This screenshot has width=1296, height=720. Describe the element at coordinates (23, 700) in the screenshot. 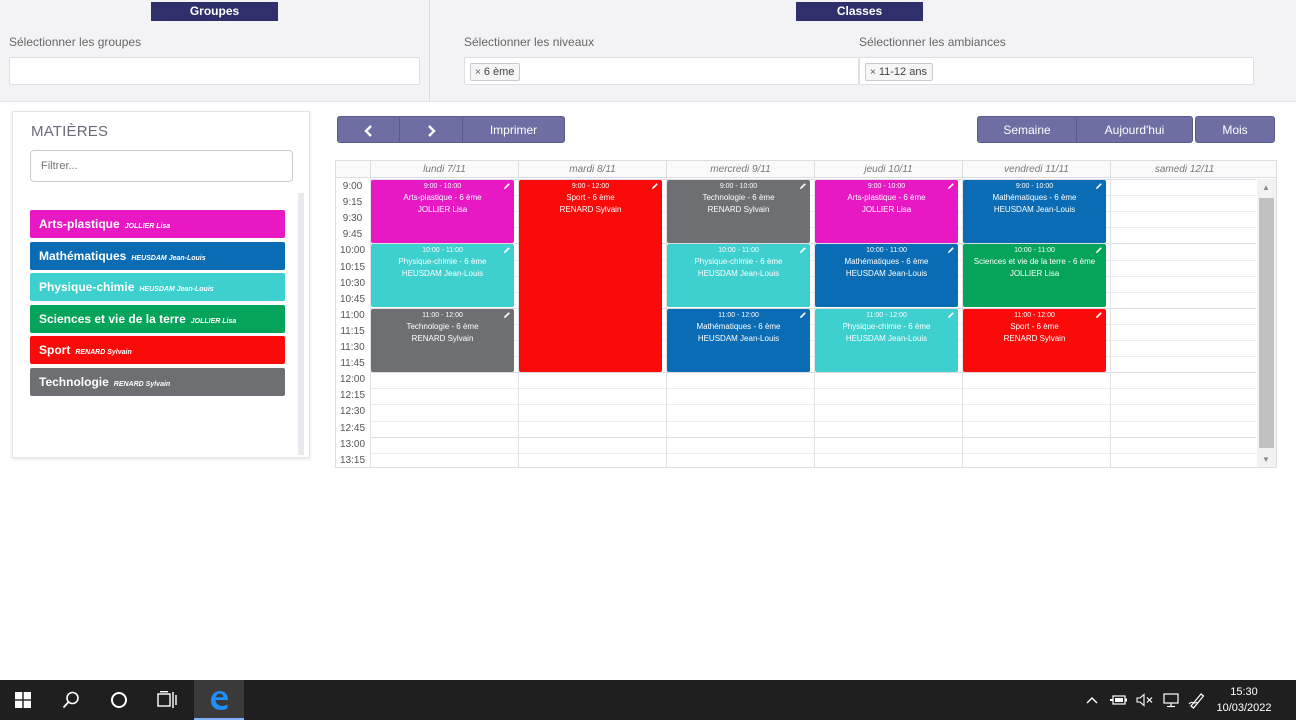

I see `windows-start-icon` at that location.